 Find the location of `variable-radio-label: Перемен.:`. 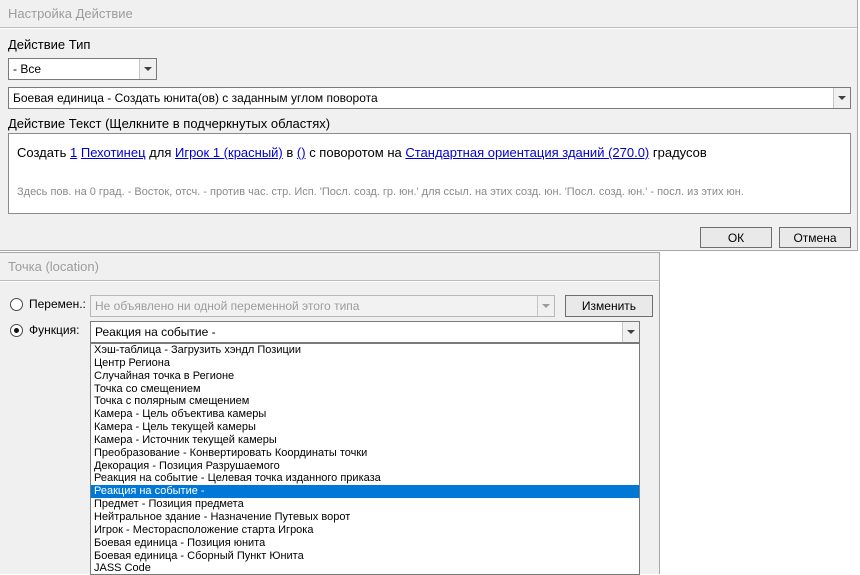

variable-radio-label: Перемен.: is located at coordinates (57, 304).